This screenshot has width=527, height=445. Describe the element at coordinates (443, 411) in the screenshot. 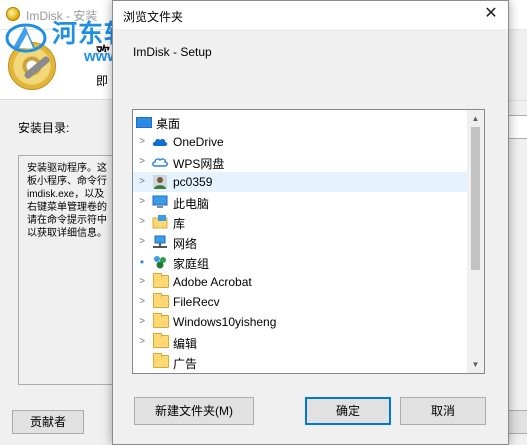

I see `cancel-button: 取消` at that location.